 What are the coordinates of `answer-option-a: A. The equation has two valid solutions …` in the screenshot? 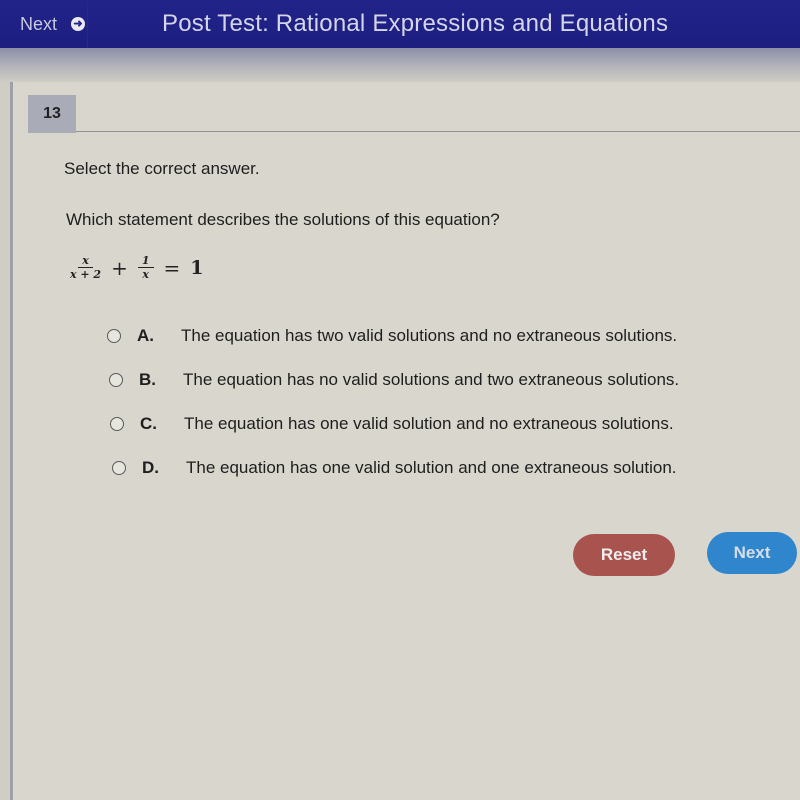 It's located at (392, 336).